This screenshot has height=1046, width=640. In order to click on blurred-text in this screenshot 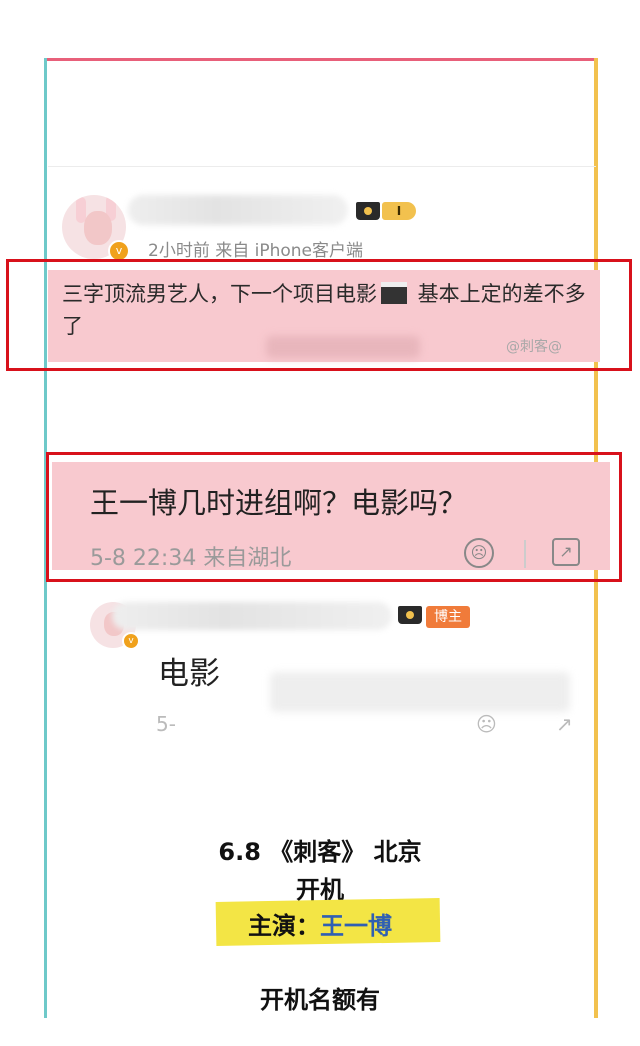, I will do `click(420, 692)`.